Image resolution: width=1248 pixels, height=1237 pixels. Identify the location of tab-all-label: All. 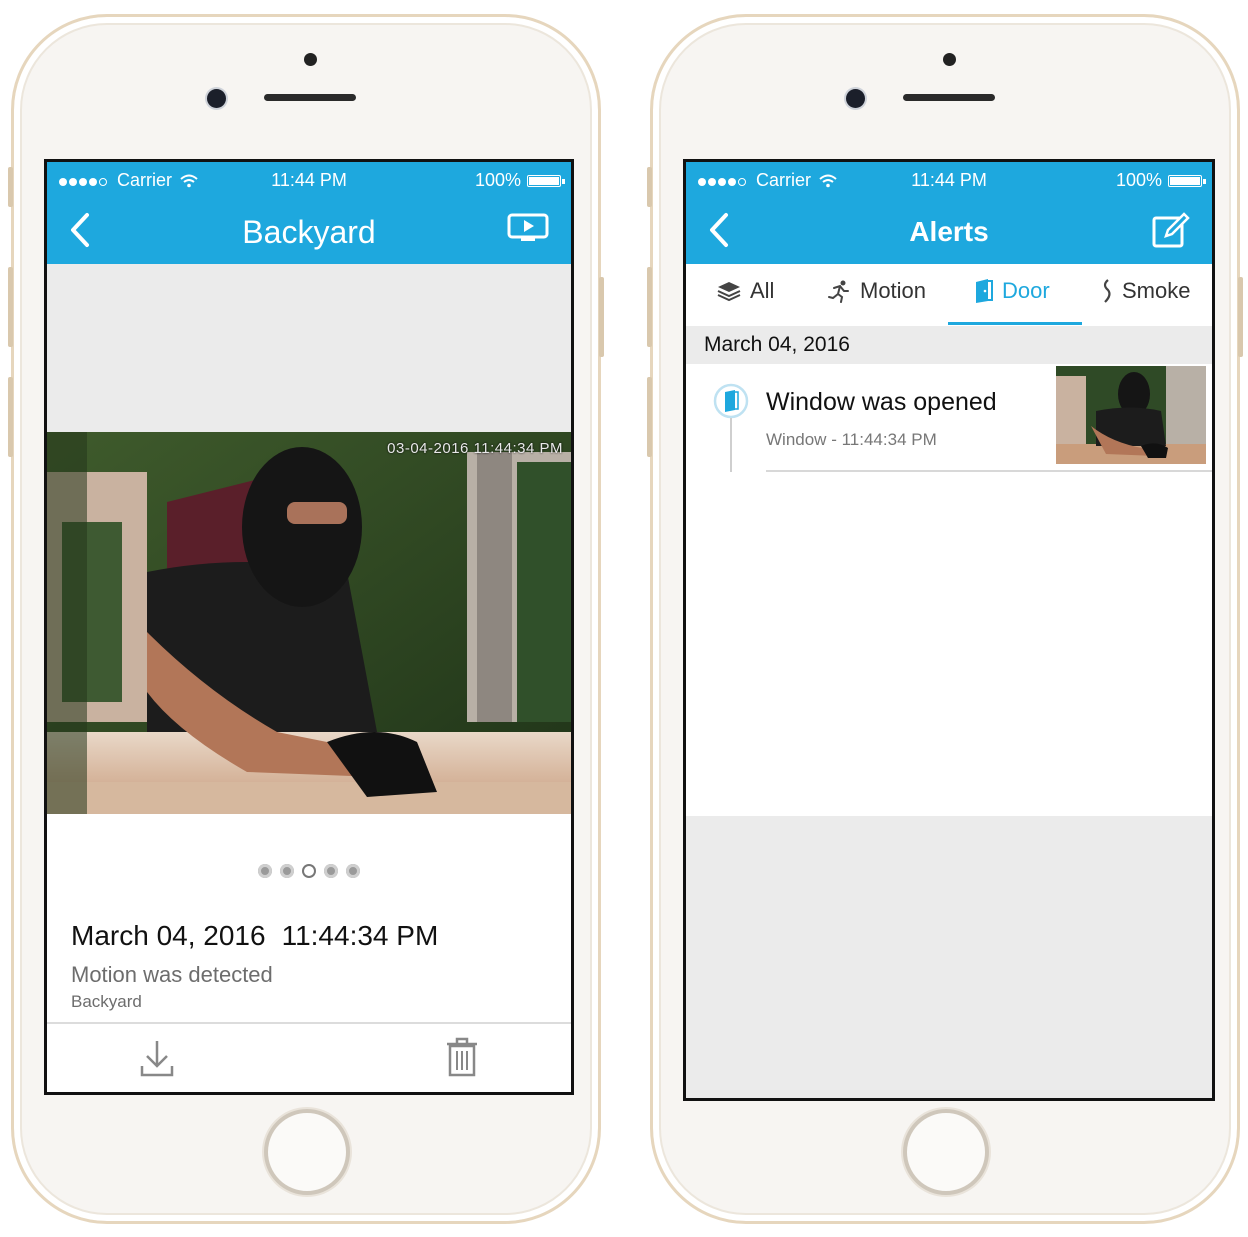
(762, 290).